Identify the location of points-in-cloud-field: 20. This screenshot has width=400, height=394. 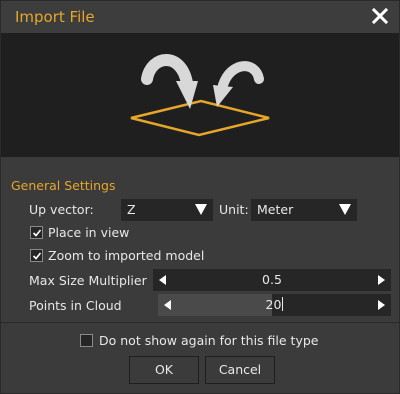
(274, 304).